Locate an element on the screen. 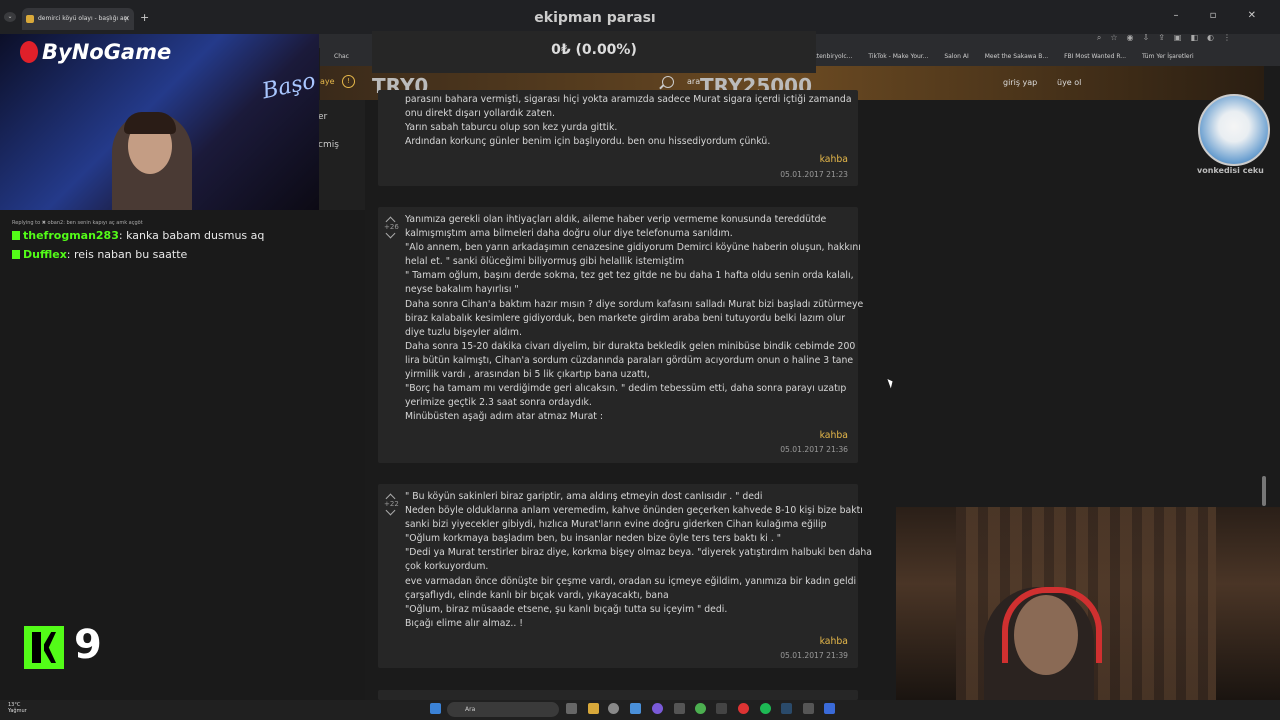 The image size is (1280, 720). entry-date: 05.01.2017 21:36 is located at coordinates (814, 449).